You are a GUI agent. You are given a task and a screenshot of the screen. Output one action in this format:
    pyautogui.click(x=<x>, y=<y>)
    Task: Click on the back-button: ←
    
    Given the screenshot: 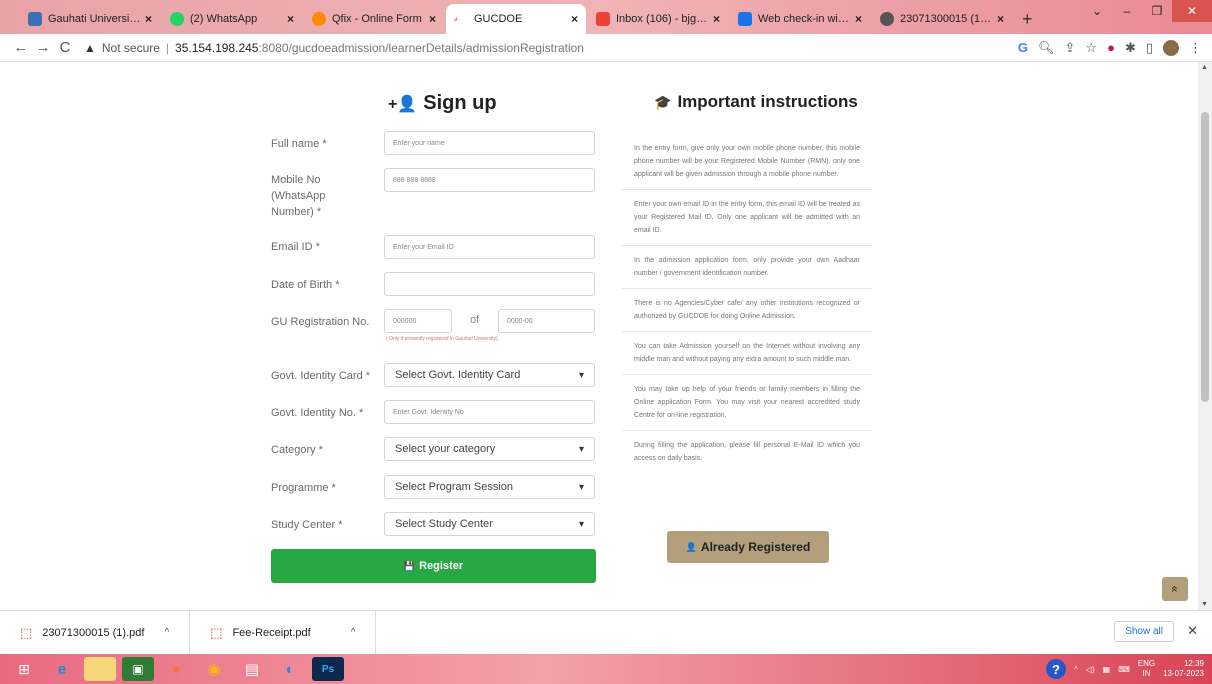 What is the action you would take?
    pyautogui.click(x=21, y=47)
    